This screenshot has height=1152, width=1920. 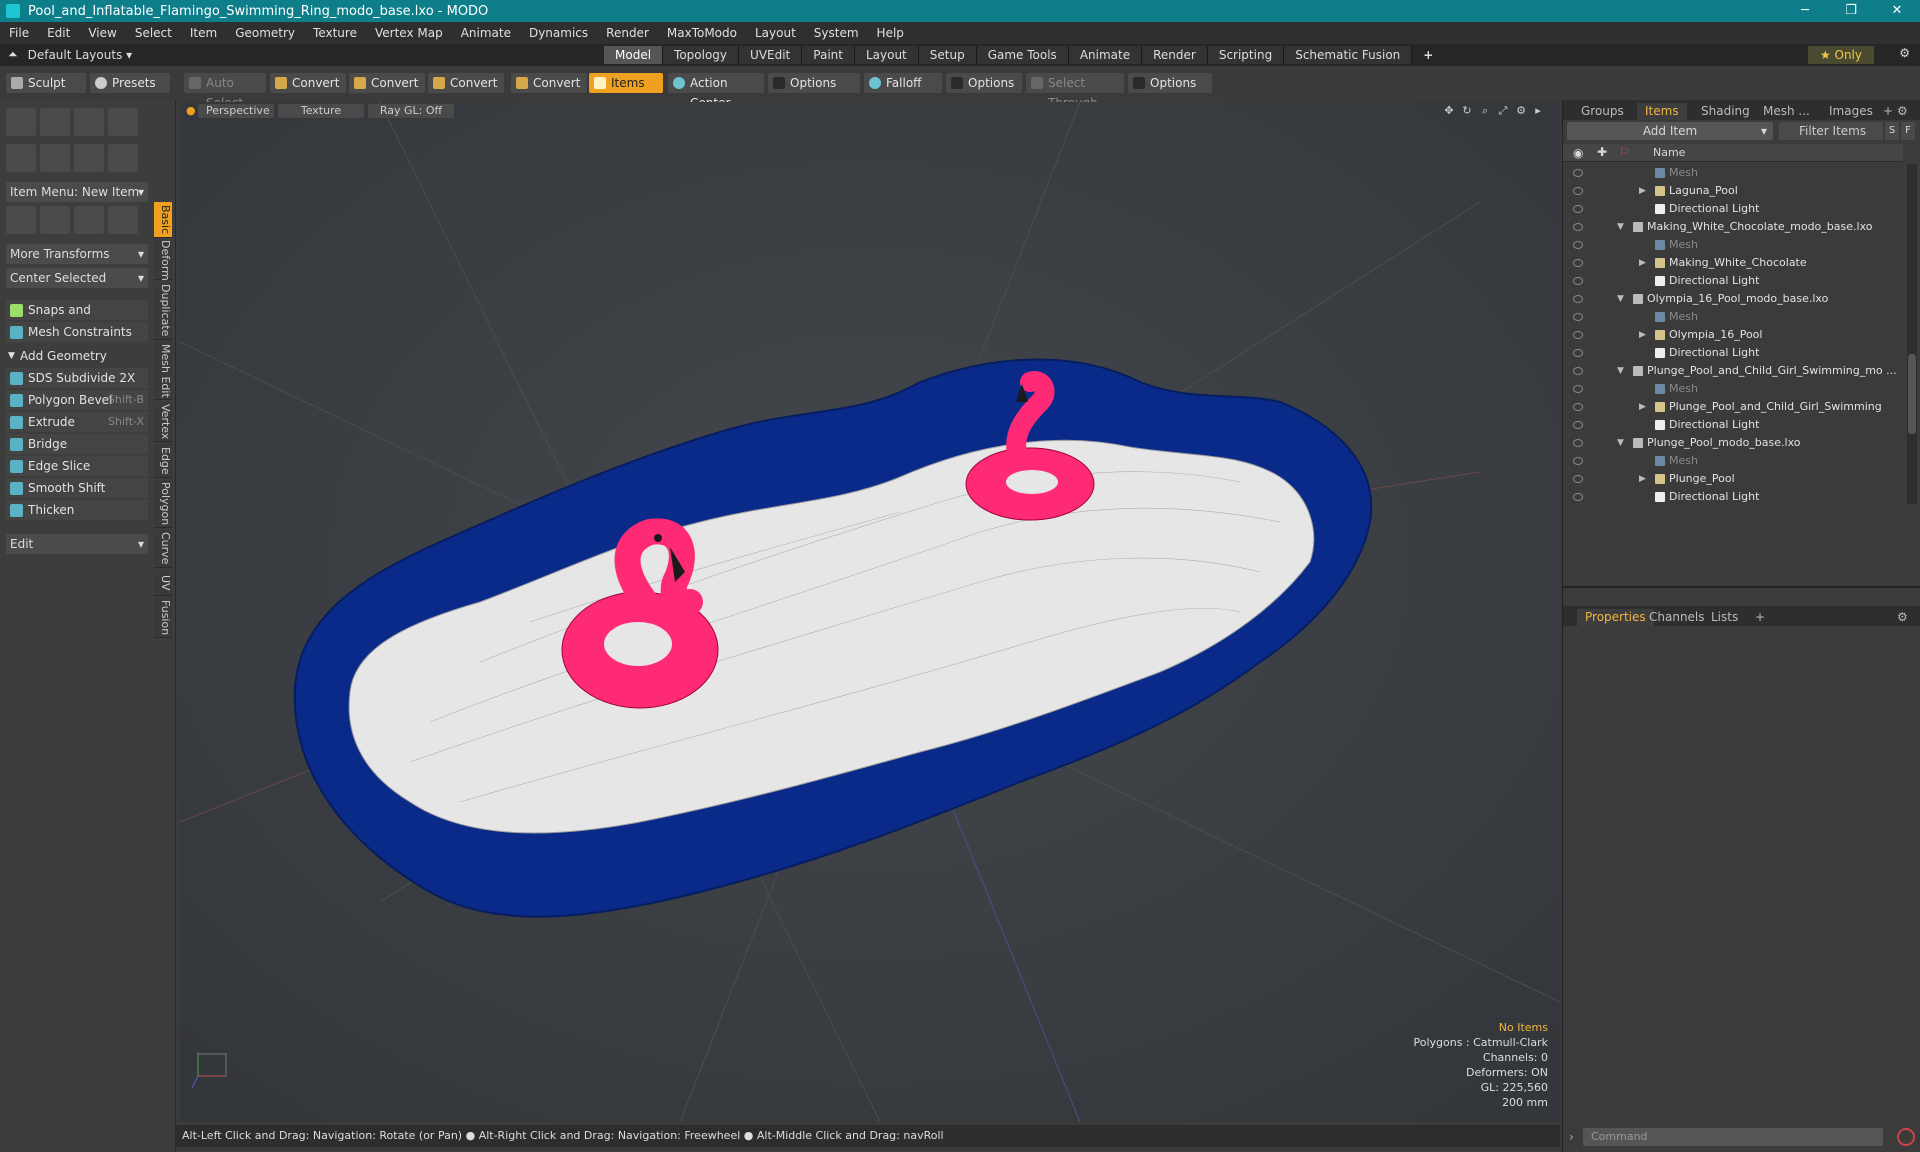 What do you see at coordinates (153, 33) in the screenshot?
I see `menu-select: Select` at bounding box center [153, 33].